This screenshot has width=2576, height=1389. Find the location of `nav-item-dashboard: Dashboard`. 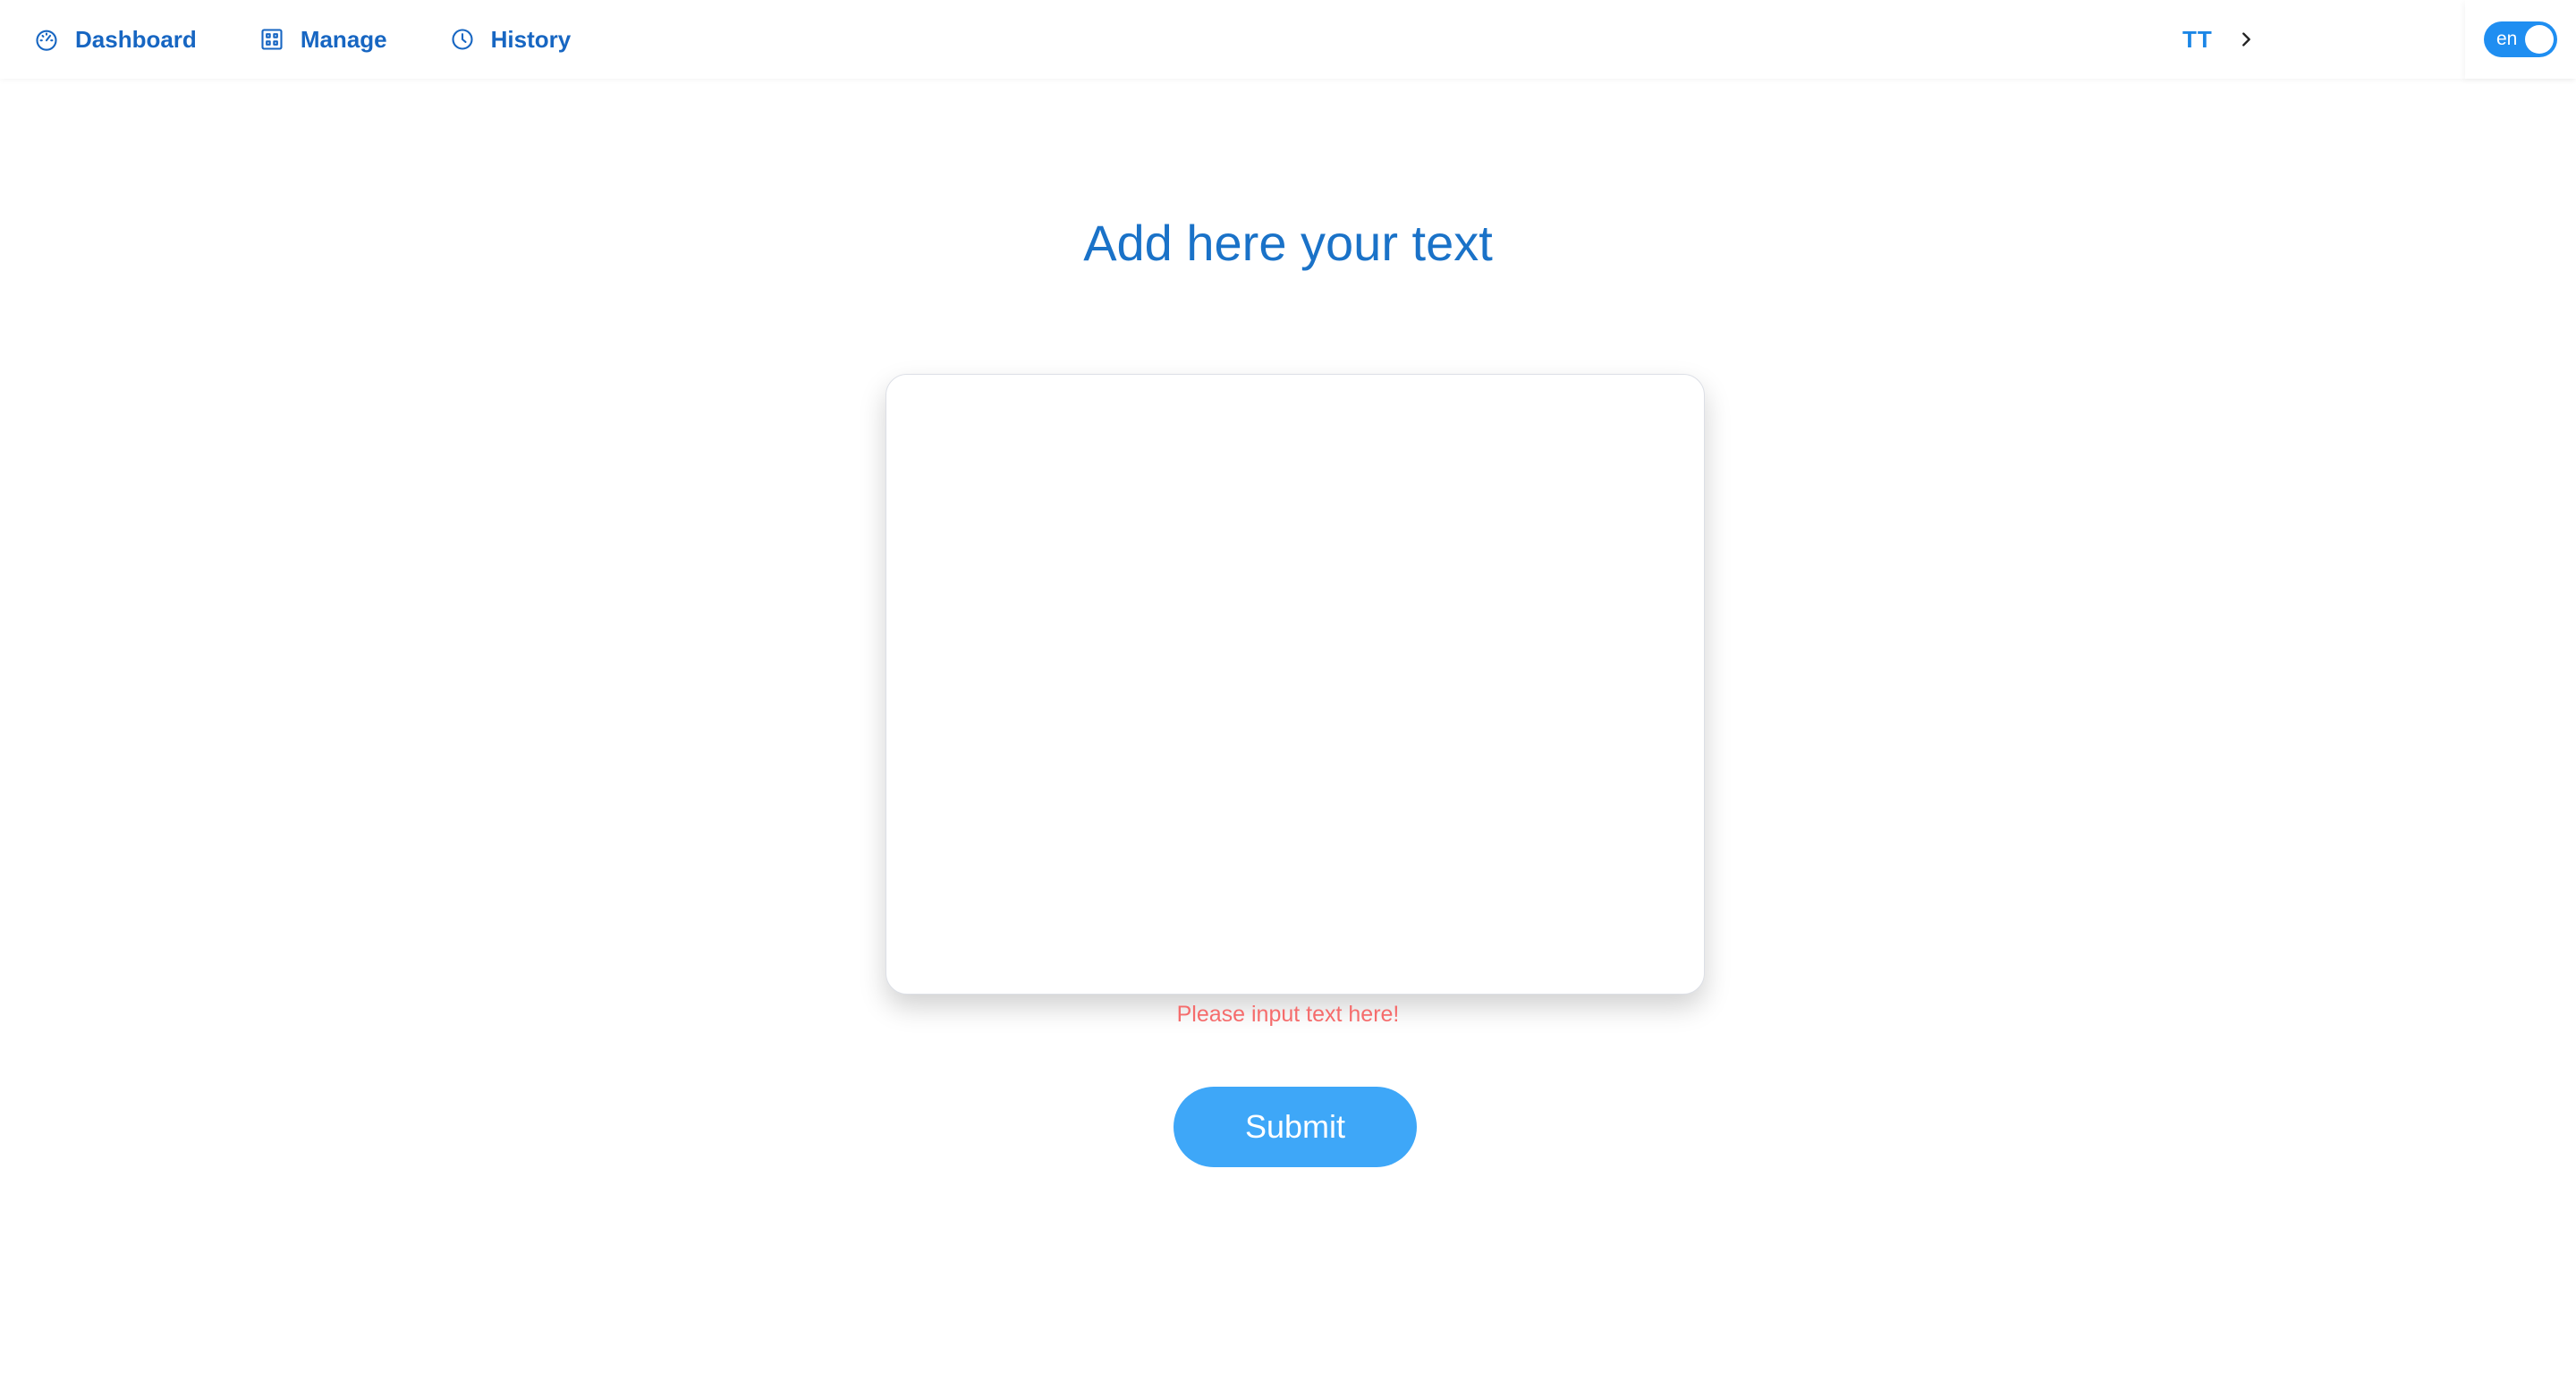

nav-item-dashboard: Dashboard is located at coordinates (115, 39).